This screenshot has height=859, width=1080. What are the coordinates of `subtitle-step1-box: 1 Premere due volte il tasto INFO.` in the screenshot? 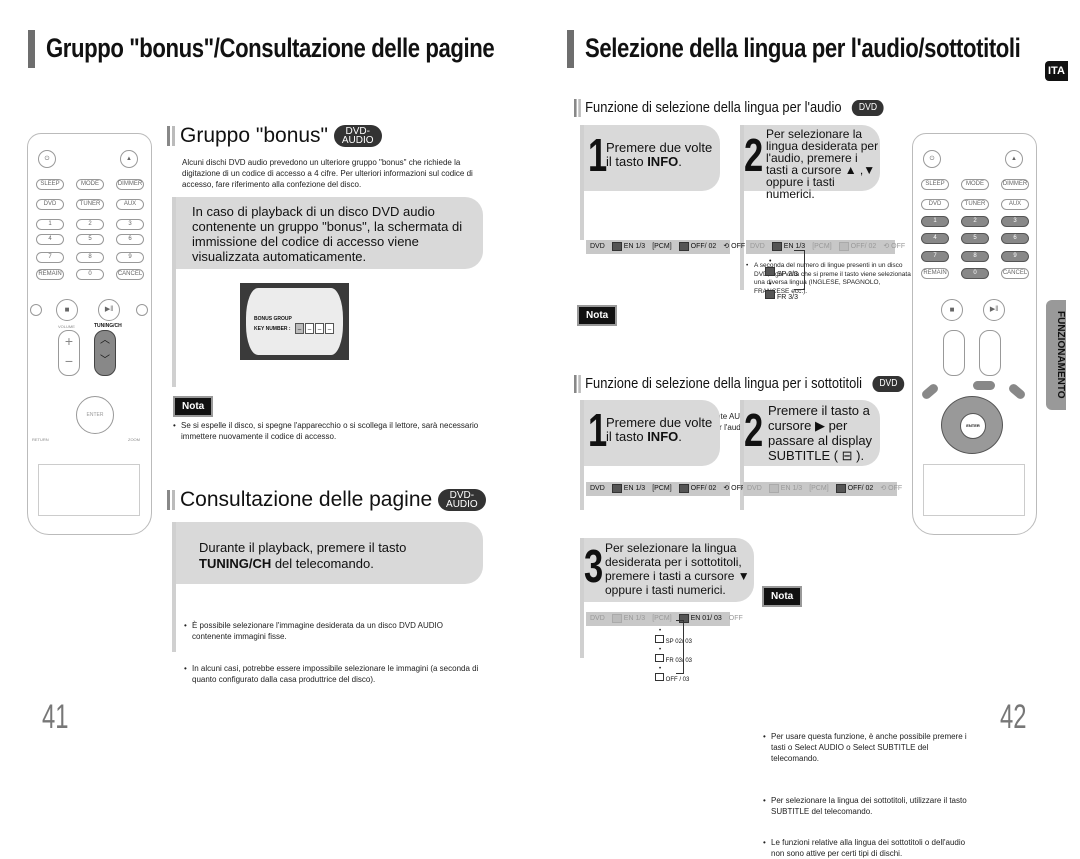 It's located at (652, 433).